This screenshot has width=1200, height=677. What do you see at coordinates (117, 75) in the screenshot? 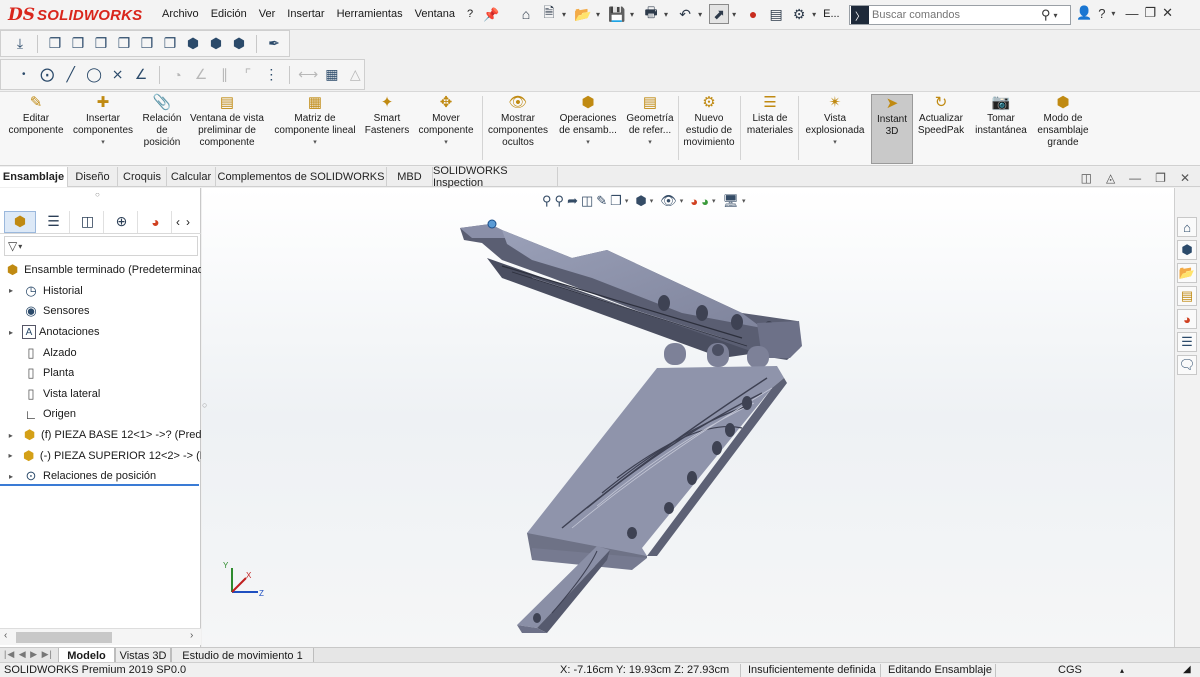
I see `trim-icon: ⨯` at bounding box center [117, 75].